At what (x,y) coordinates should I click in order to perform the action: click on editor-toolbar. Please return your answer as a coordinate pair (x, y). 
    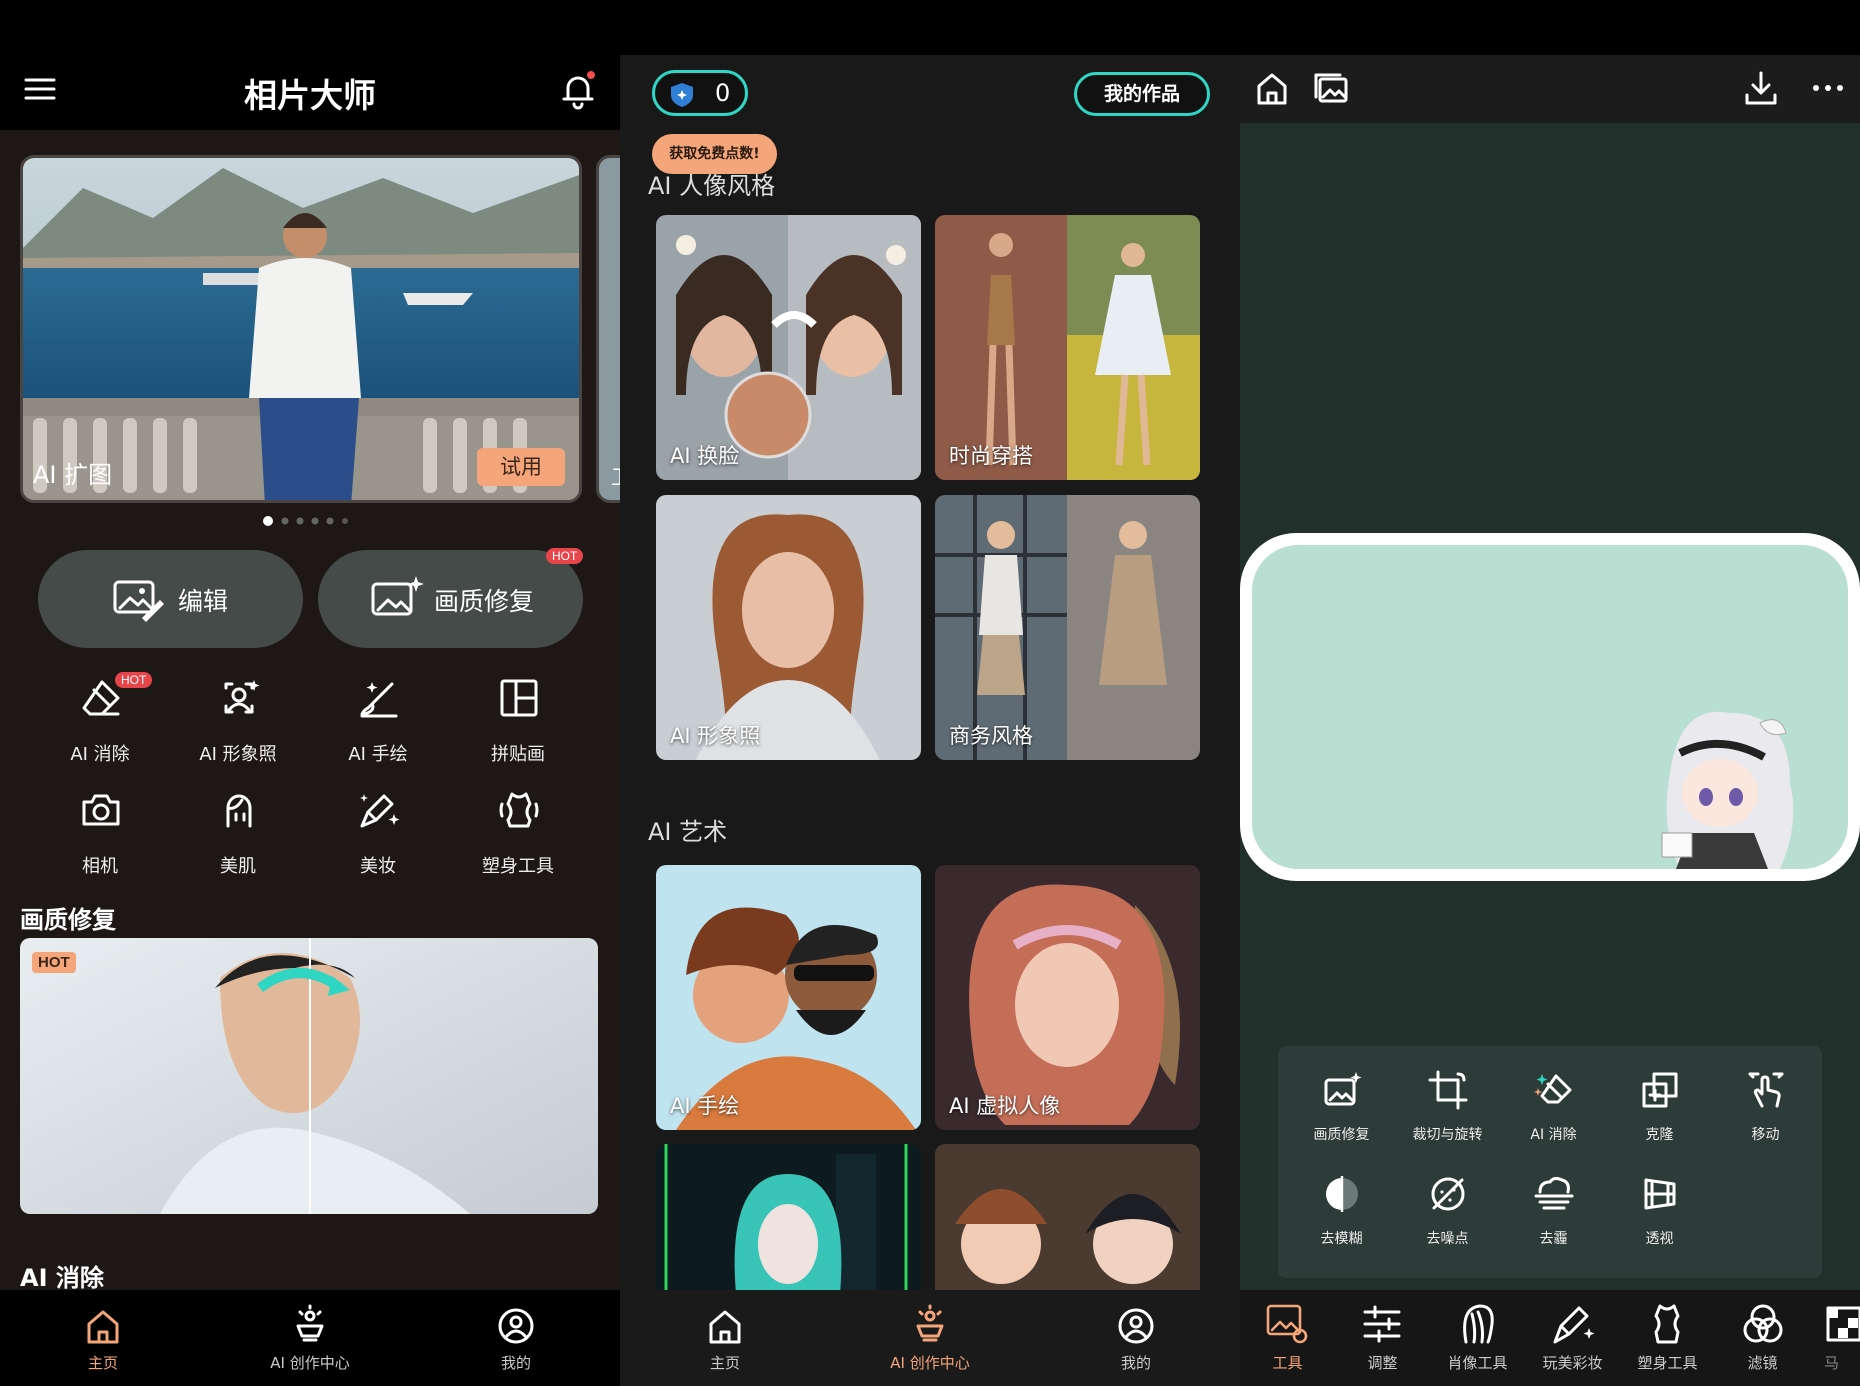
    Looking at the image, I should click on (1550, 89).